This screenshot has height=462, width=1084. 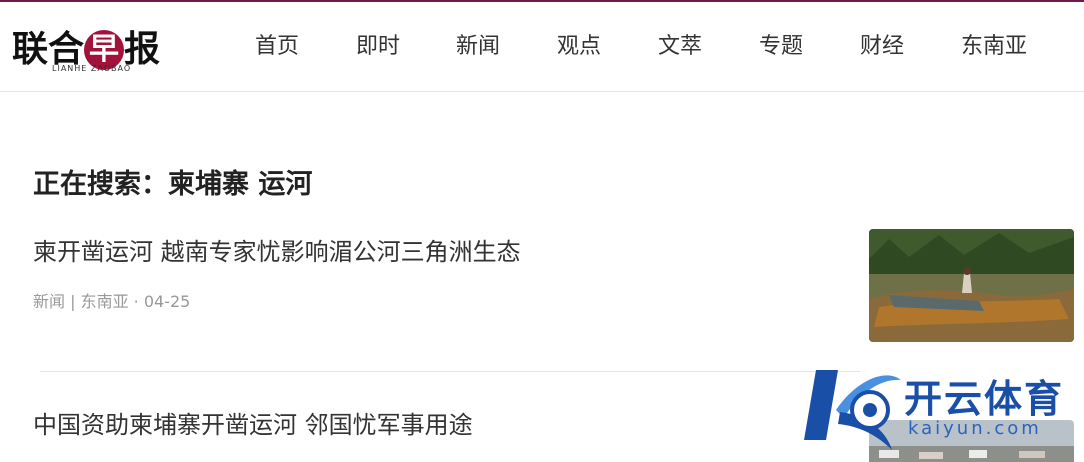 What do you see at coordinates (579, 44) in the screenshot?
I see `nav-opinion: 观点` at bounding box center [579, 44].